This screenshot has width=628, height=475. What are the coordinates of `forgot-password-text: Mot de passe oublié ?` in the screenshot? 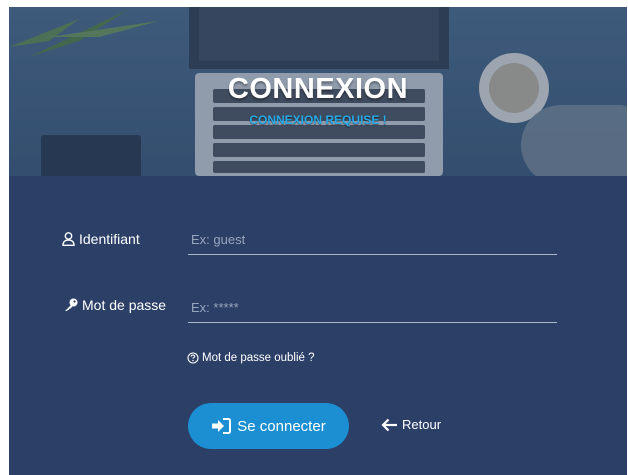 It's located at (258, 358).